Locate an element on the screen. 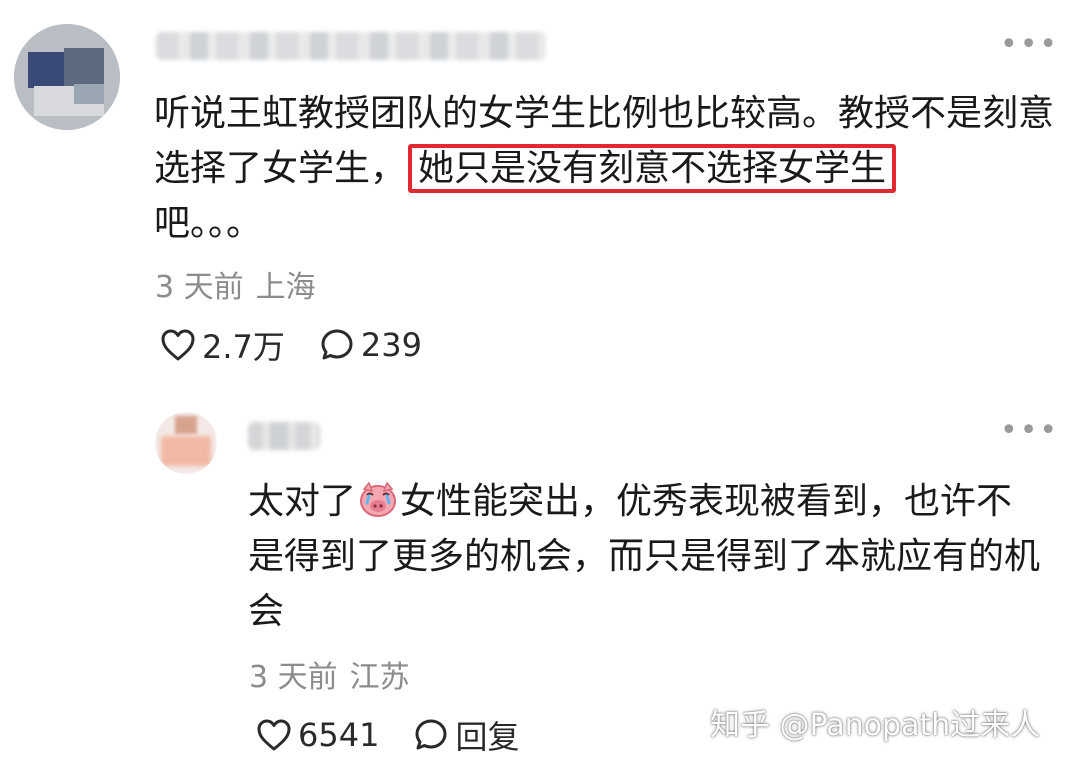  reply-count: 239 is located at coordinates (391, 345).